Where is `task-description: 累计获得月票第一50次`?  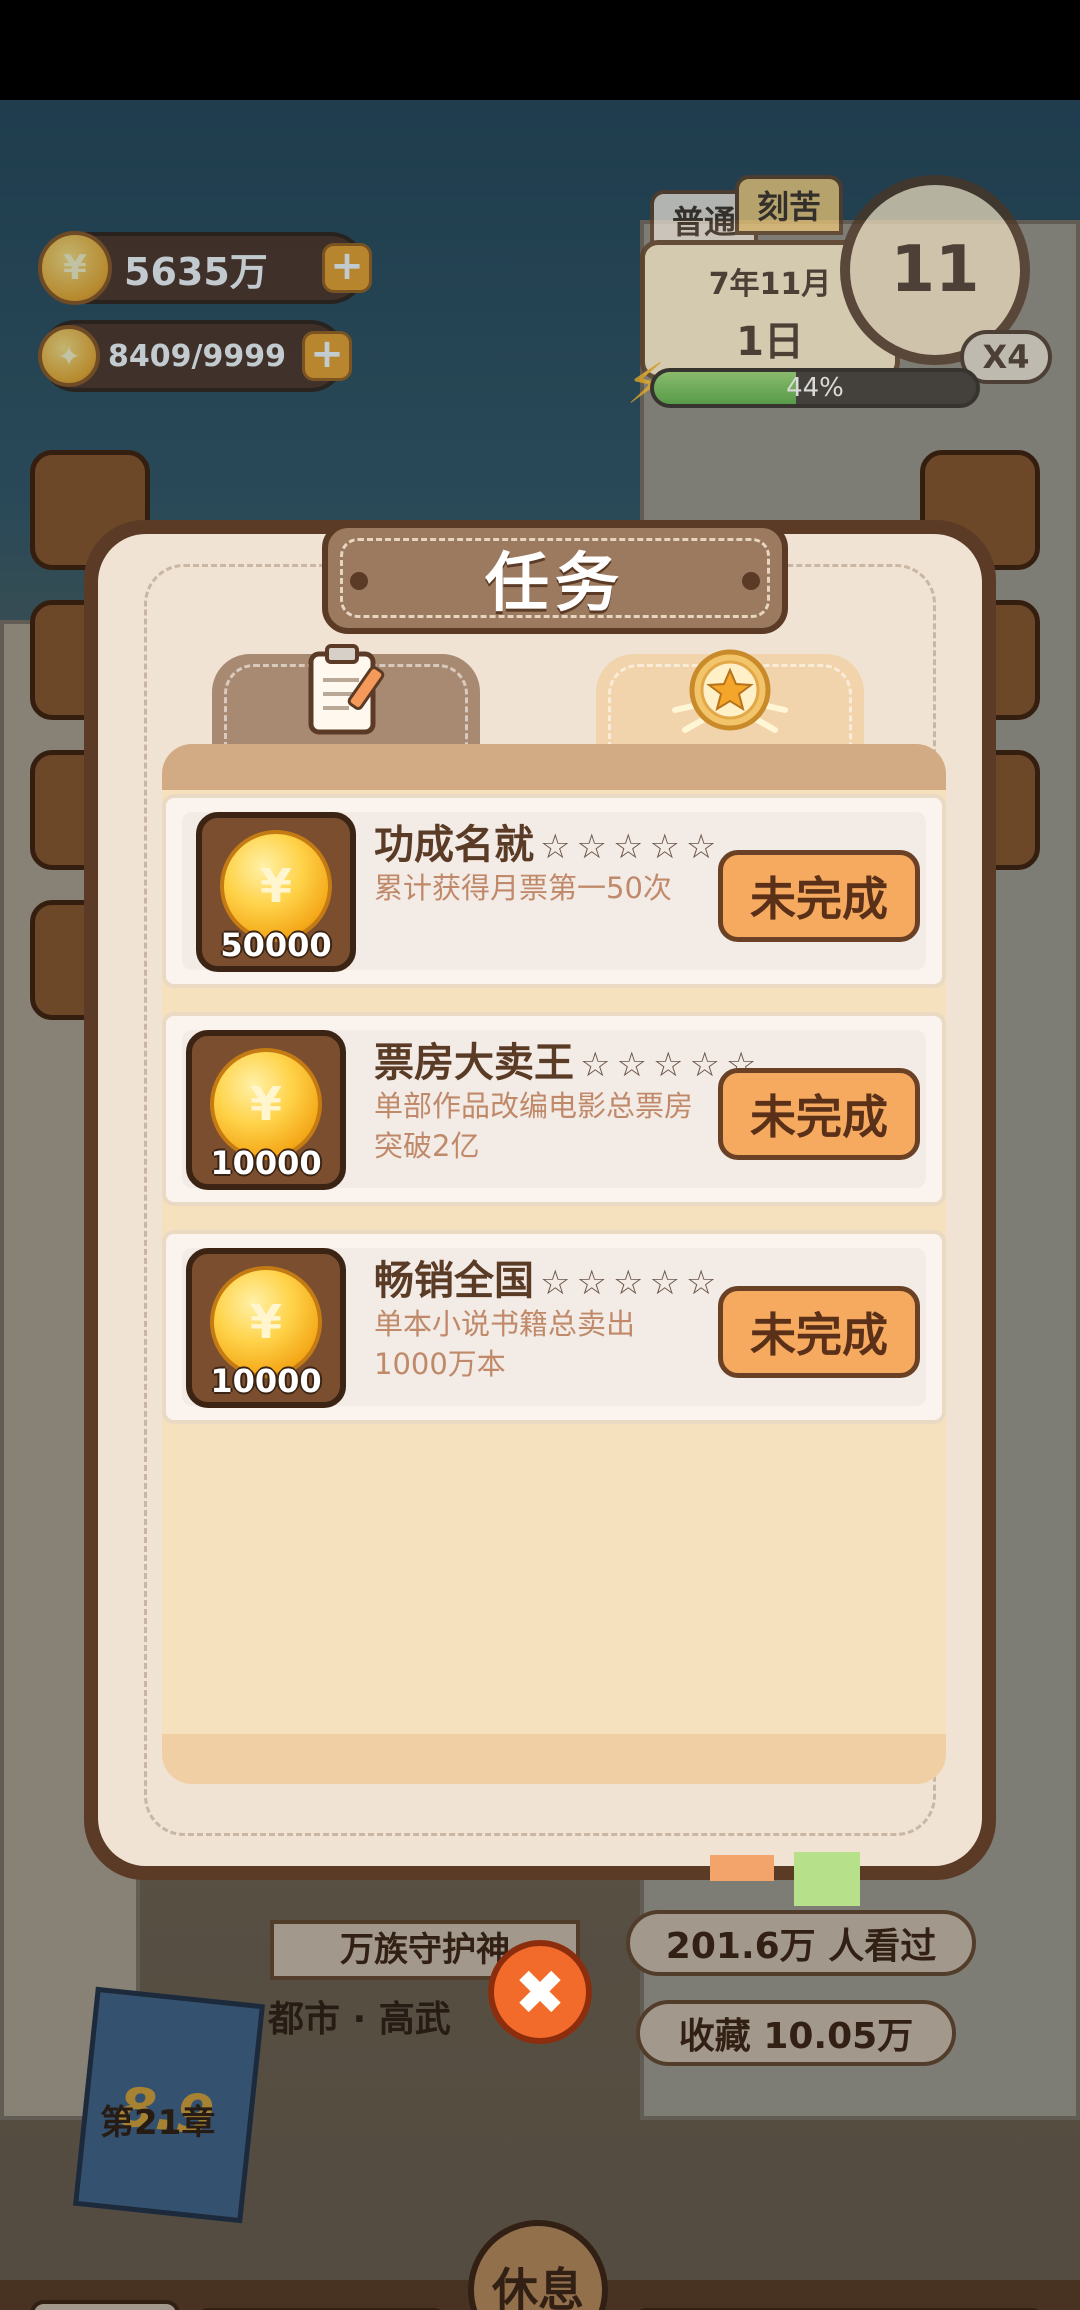
task-description: 累计获得月票第一50次 is located at coordinates (523, 888).